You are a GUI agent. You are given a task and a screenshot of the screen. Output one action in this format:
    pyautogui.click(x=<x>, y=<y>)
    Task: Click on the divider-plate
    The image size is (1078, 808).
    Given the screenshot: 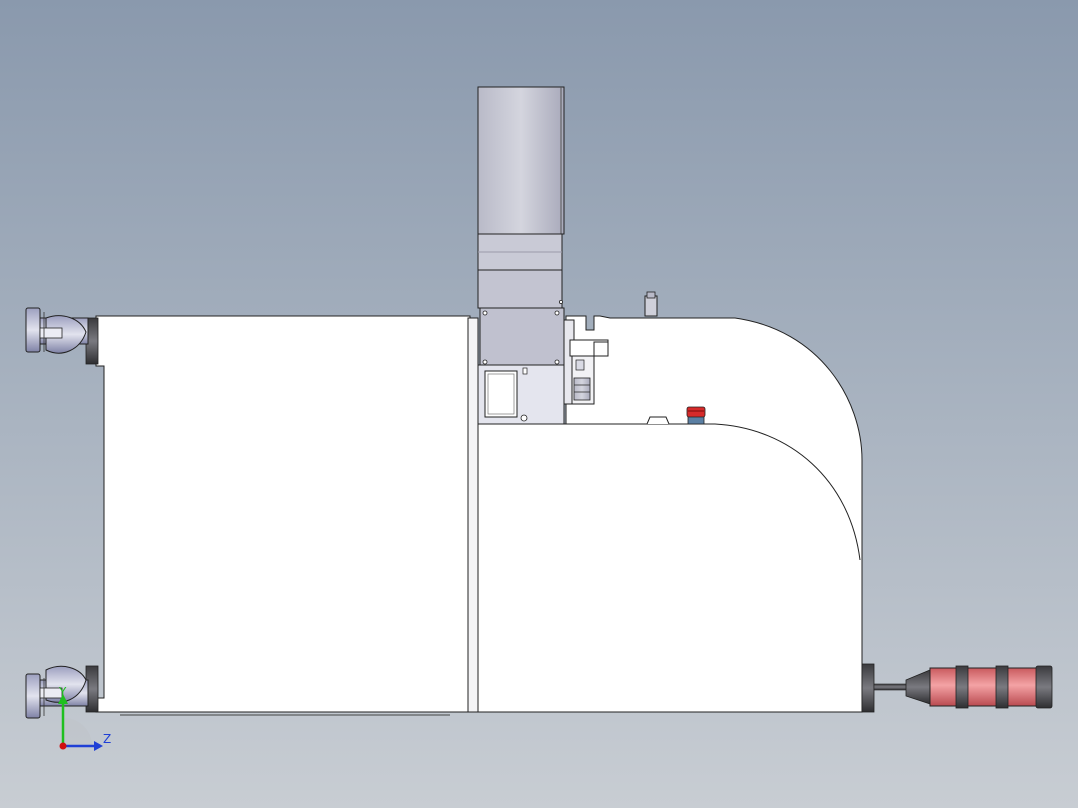 What is the action you would take?
    pyautogui.click(x=473, y=515)
    